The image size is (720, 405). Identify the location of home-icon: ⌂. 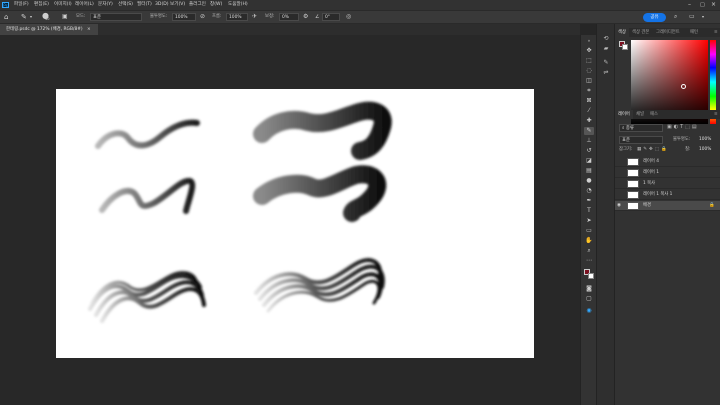
(6, 17).